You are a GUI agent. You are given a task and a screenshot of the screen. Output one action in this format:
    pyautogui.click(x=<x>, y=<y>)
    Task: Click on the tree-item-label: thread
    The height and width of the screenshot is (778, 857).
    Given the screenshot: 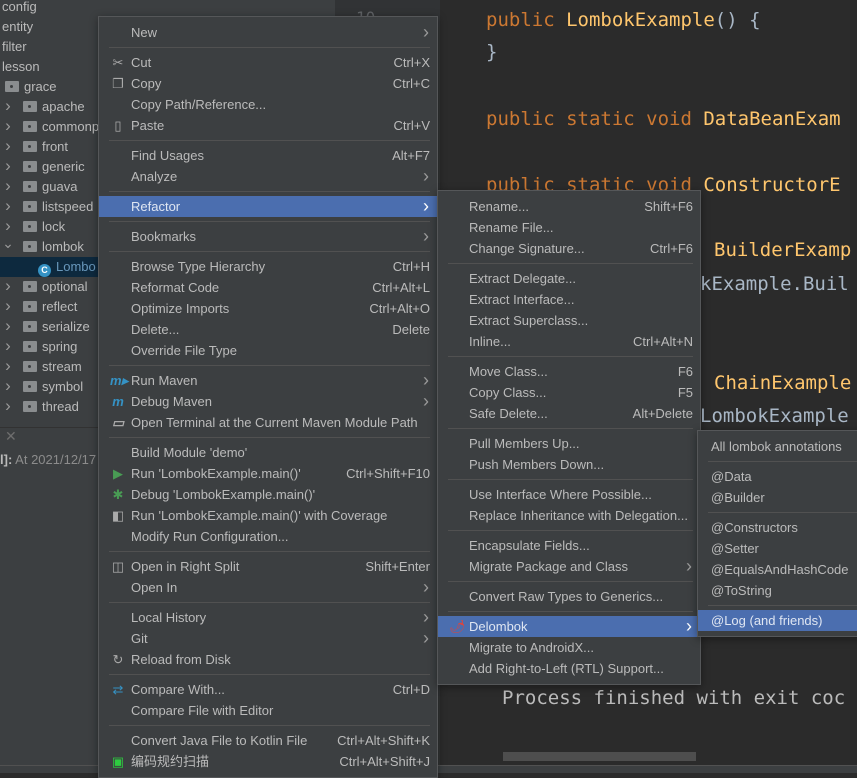 What is the action you would take?
    pyautogui.click(x=60, y=406)
    